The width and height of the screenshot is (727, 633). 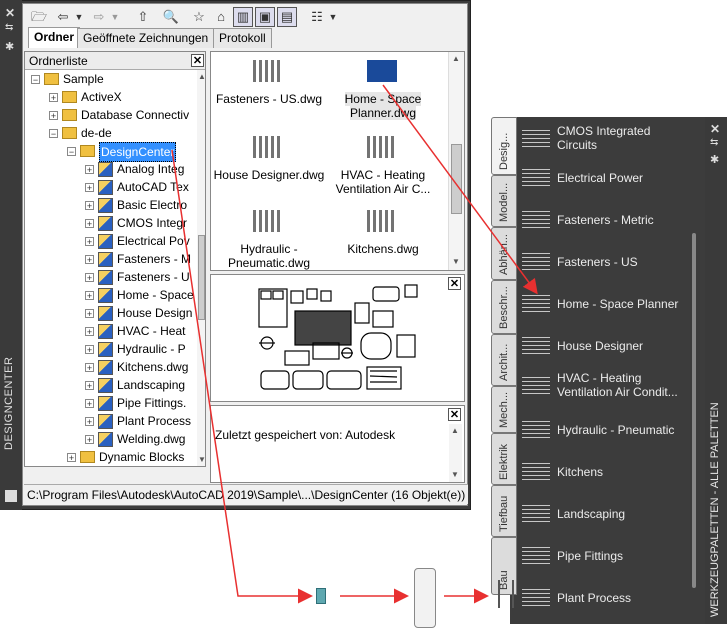 I want to click on home-icon: ⌂, so click(x=221, y=17).